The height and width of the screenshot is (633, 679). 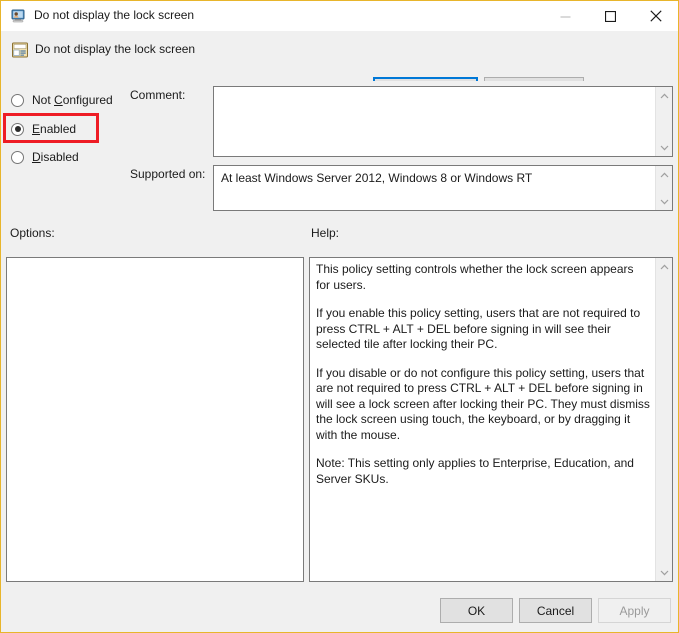 I want to click on close-icon, so click(x=655, y=16).